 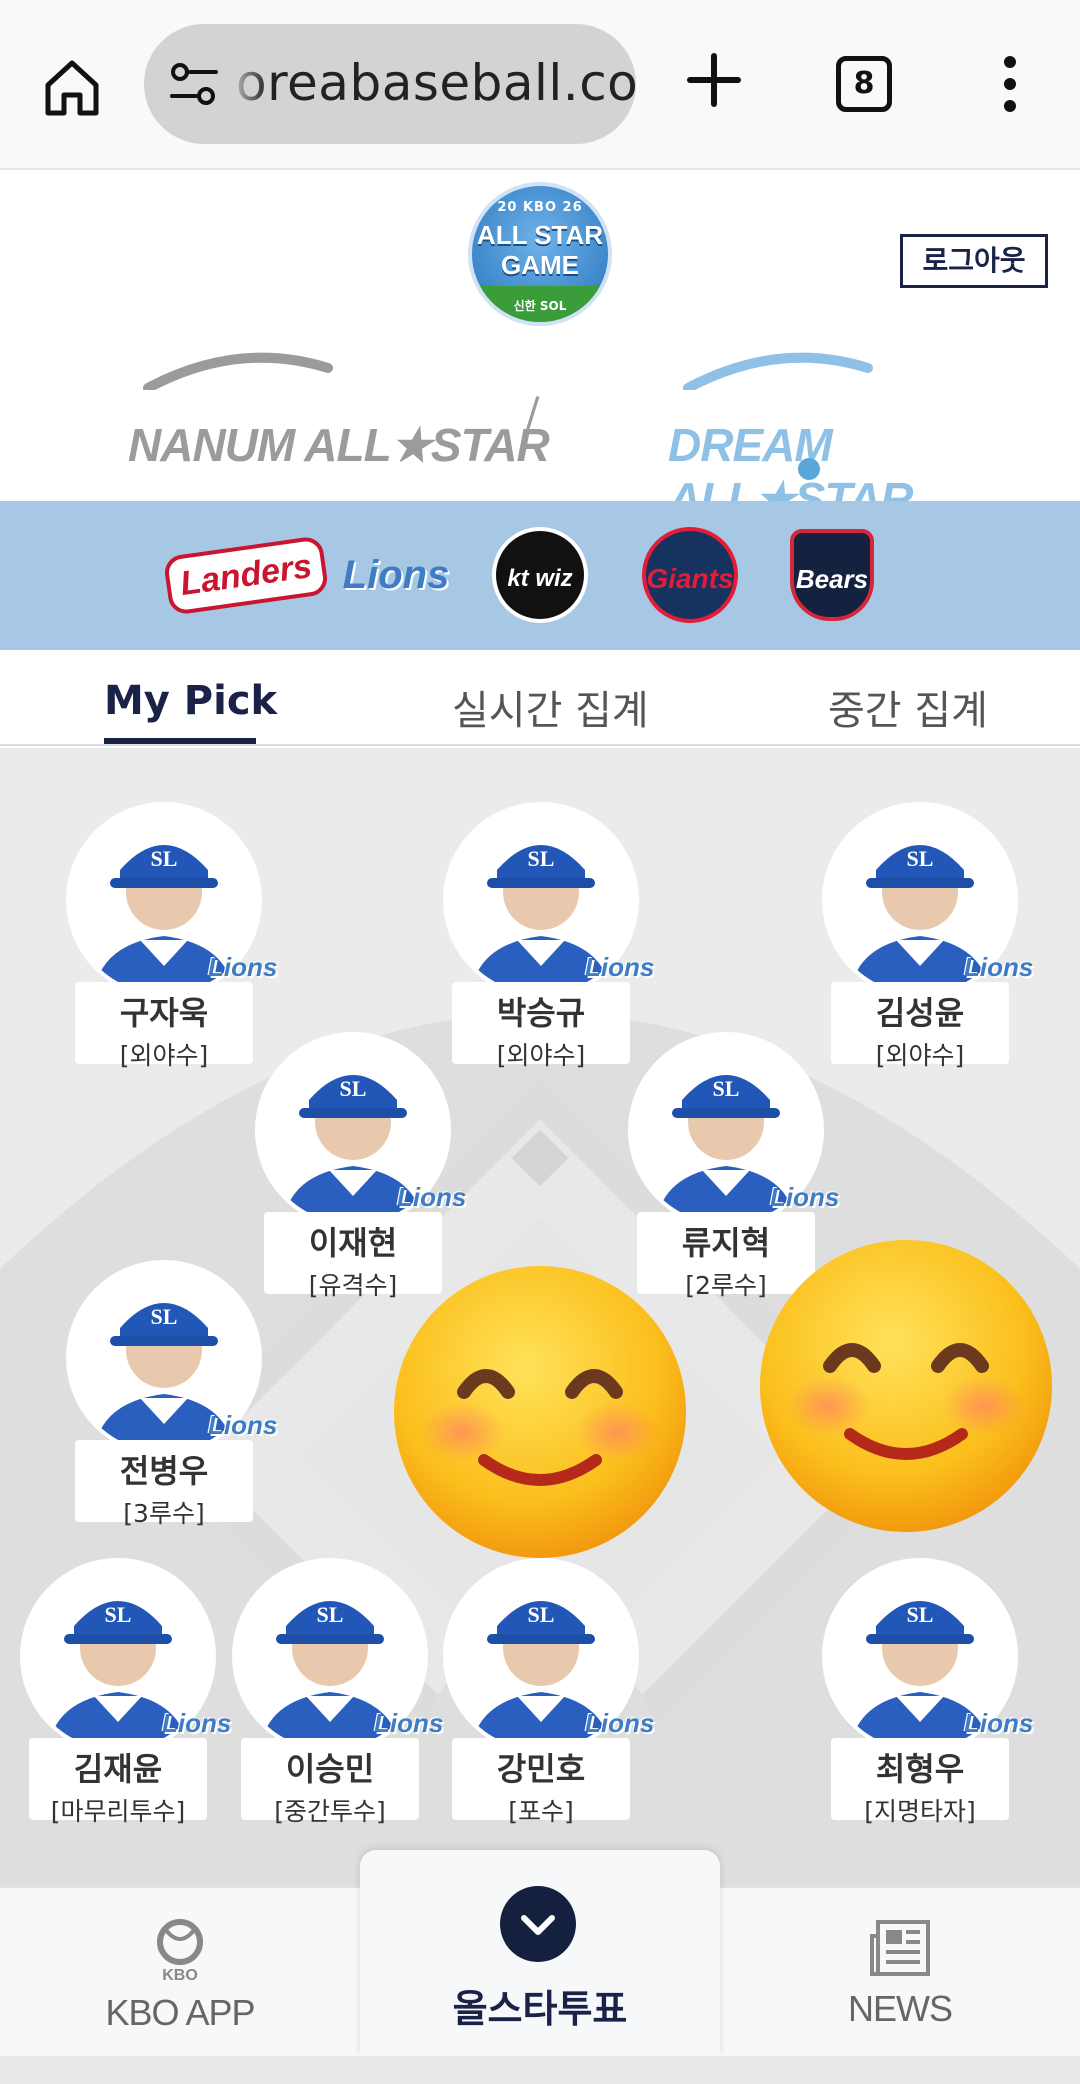 I want to click on player-nameplate: 박승규 [외야수], so click(x=541, y=1026).